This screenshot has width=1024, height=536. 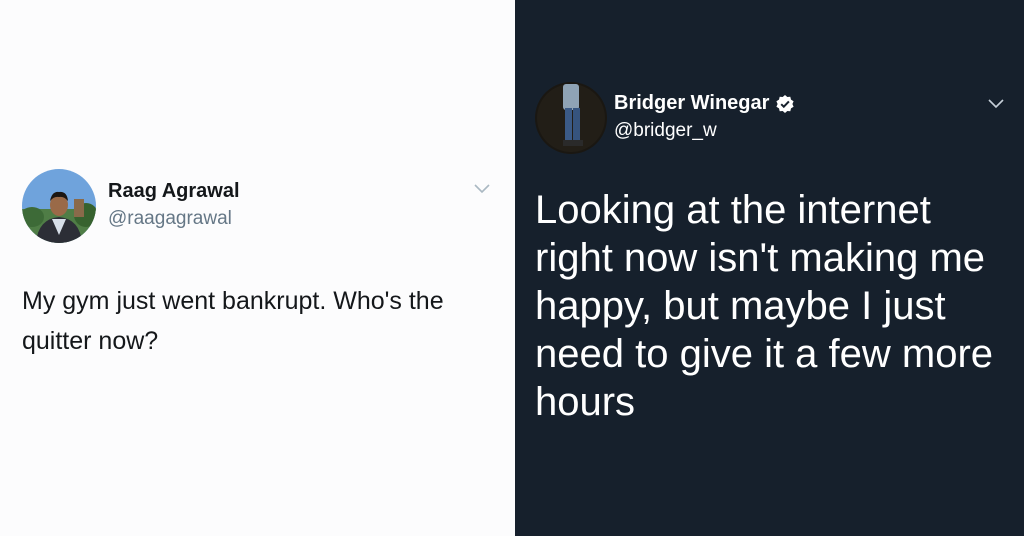 I want to click on username-handle: @bridger_w, so click(x=665, y=131).